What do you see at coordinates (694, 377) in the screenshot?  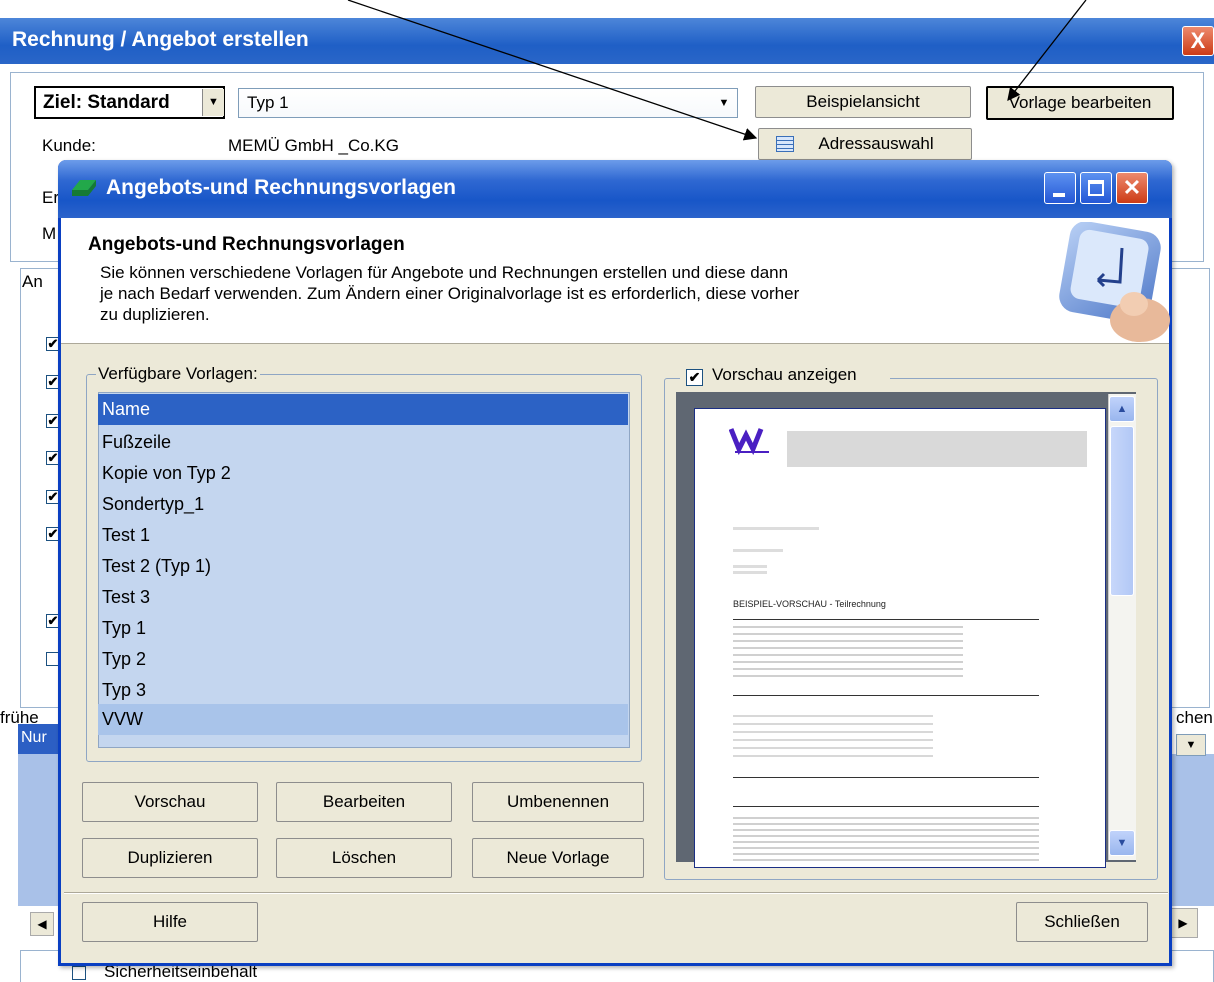 I see `preview-checkbox: ✔` at bounding box center [694, 377].